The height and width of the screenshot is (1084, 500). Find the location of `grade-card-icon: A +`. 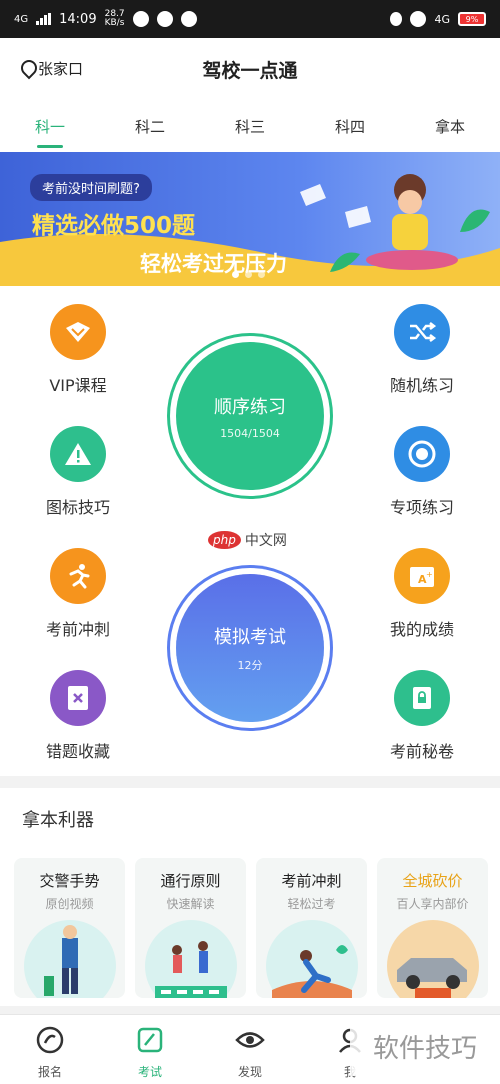

grade-card-icon: A + is located at coordinates (422, 576).